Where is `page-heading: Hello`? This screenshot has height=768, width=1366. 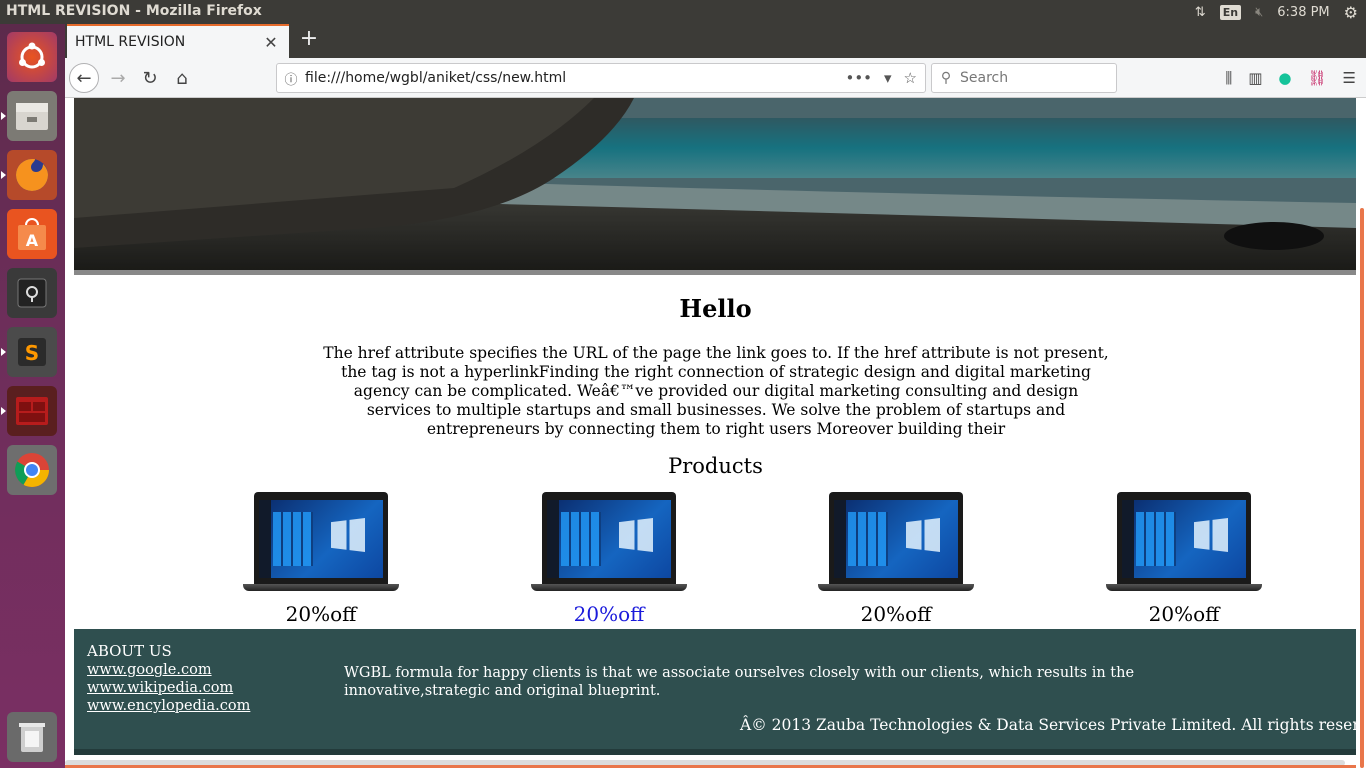
page-heading: Hello is located at coordinates (715, 308).